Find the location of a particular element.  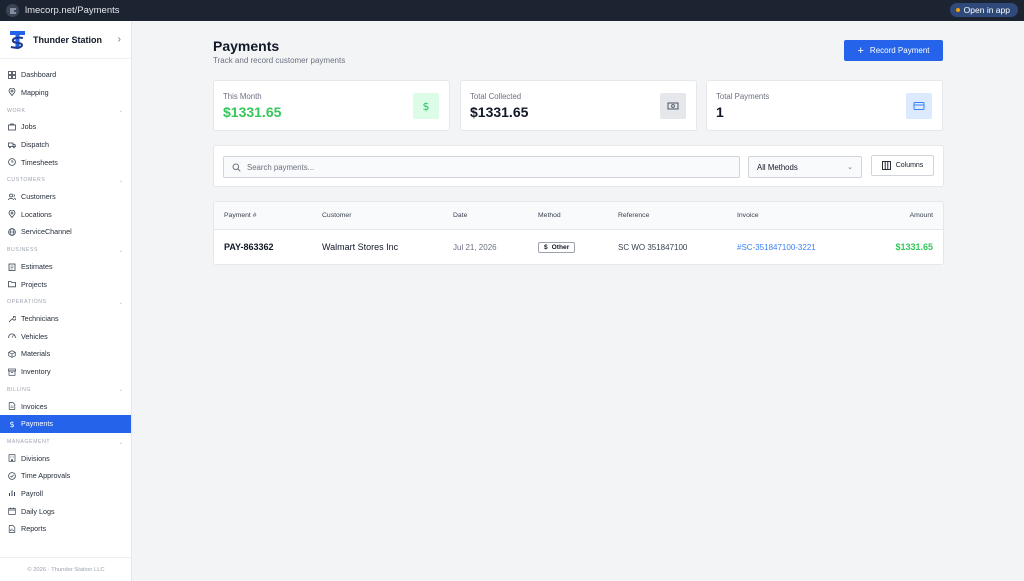

columns-icon is located at coordinates (886, 165).